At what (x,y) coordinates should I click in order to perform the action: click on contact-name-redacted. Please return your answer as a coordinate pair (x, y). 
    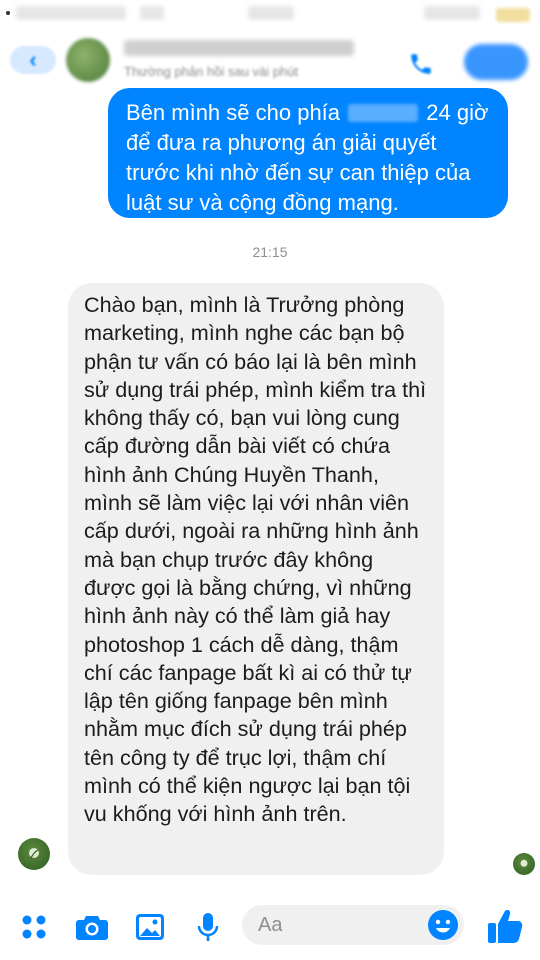
    Looking at the image, I should click on (239, 48).